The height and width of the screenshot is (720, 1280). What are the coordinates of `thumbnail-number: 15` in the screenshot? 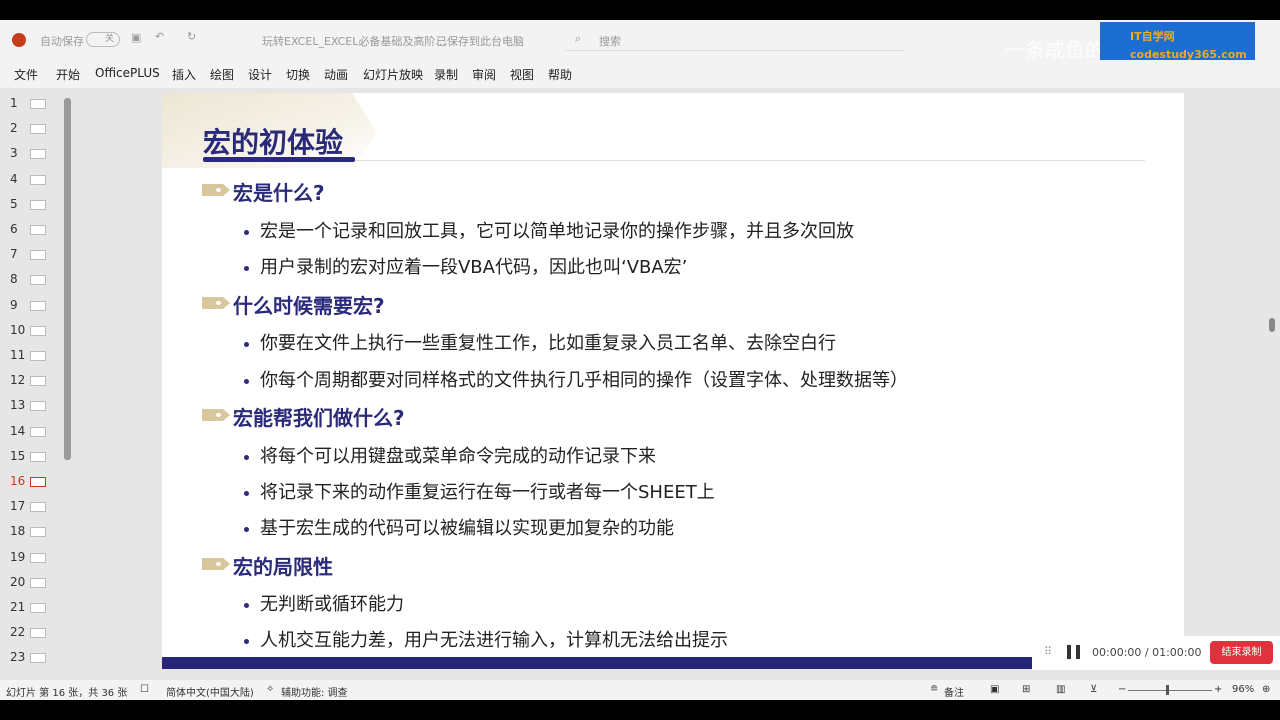 It's located at (18, 455).